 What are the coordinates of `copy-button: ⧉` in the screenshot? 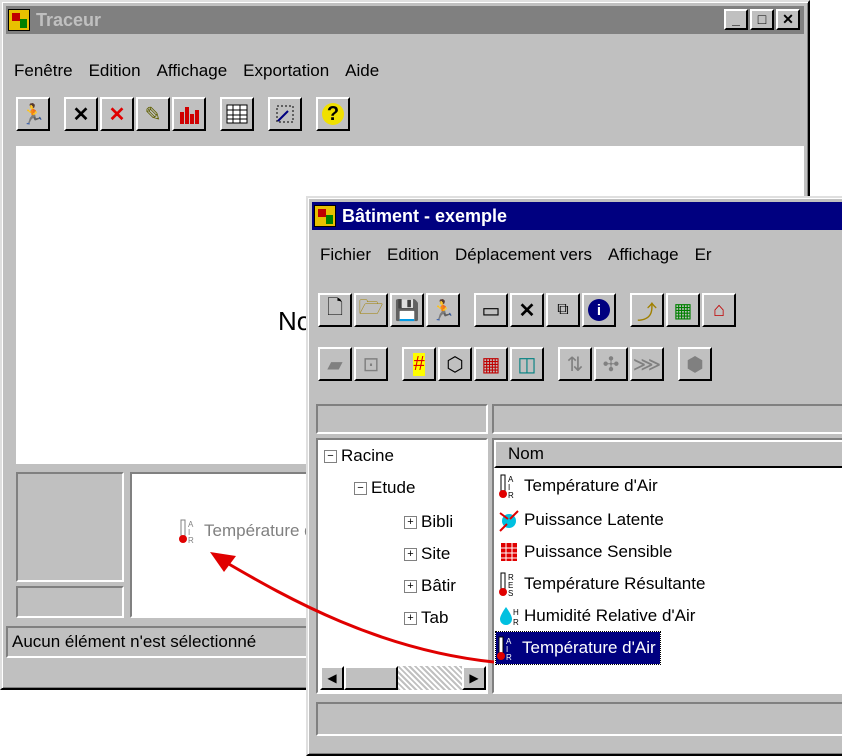 It's located at (563, 310).